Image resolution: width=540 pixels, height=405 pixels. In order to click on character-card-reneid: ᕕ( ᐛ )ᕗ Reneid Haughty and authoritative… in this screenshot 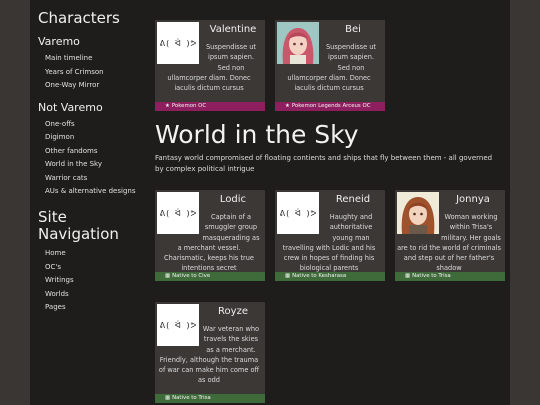, I will do `click(330, 235)`.